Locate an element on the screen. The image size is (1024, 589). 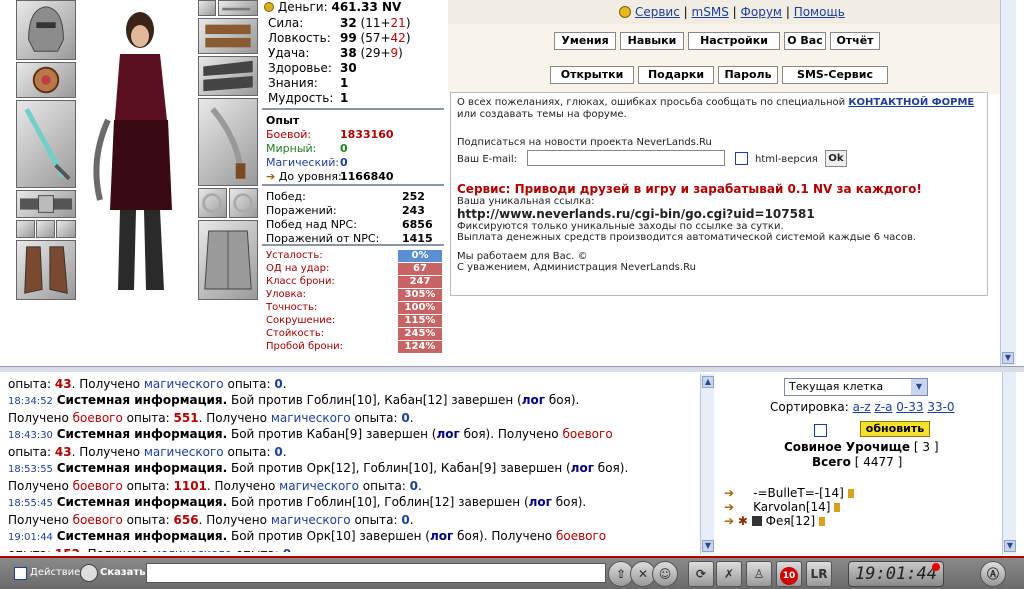
bug-icon: ✱ is located at coordinates (742, 521).